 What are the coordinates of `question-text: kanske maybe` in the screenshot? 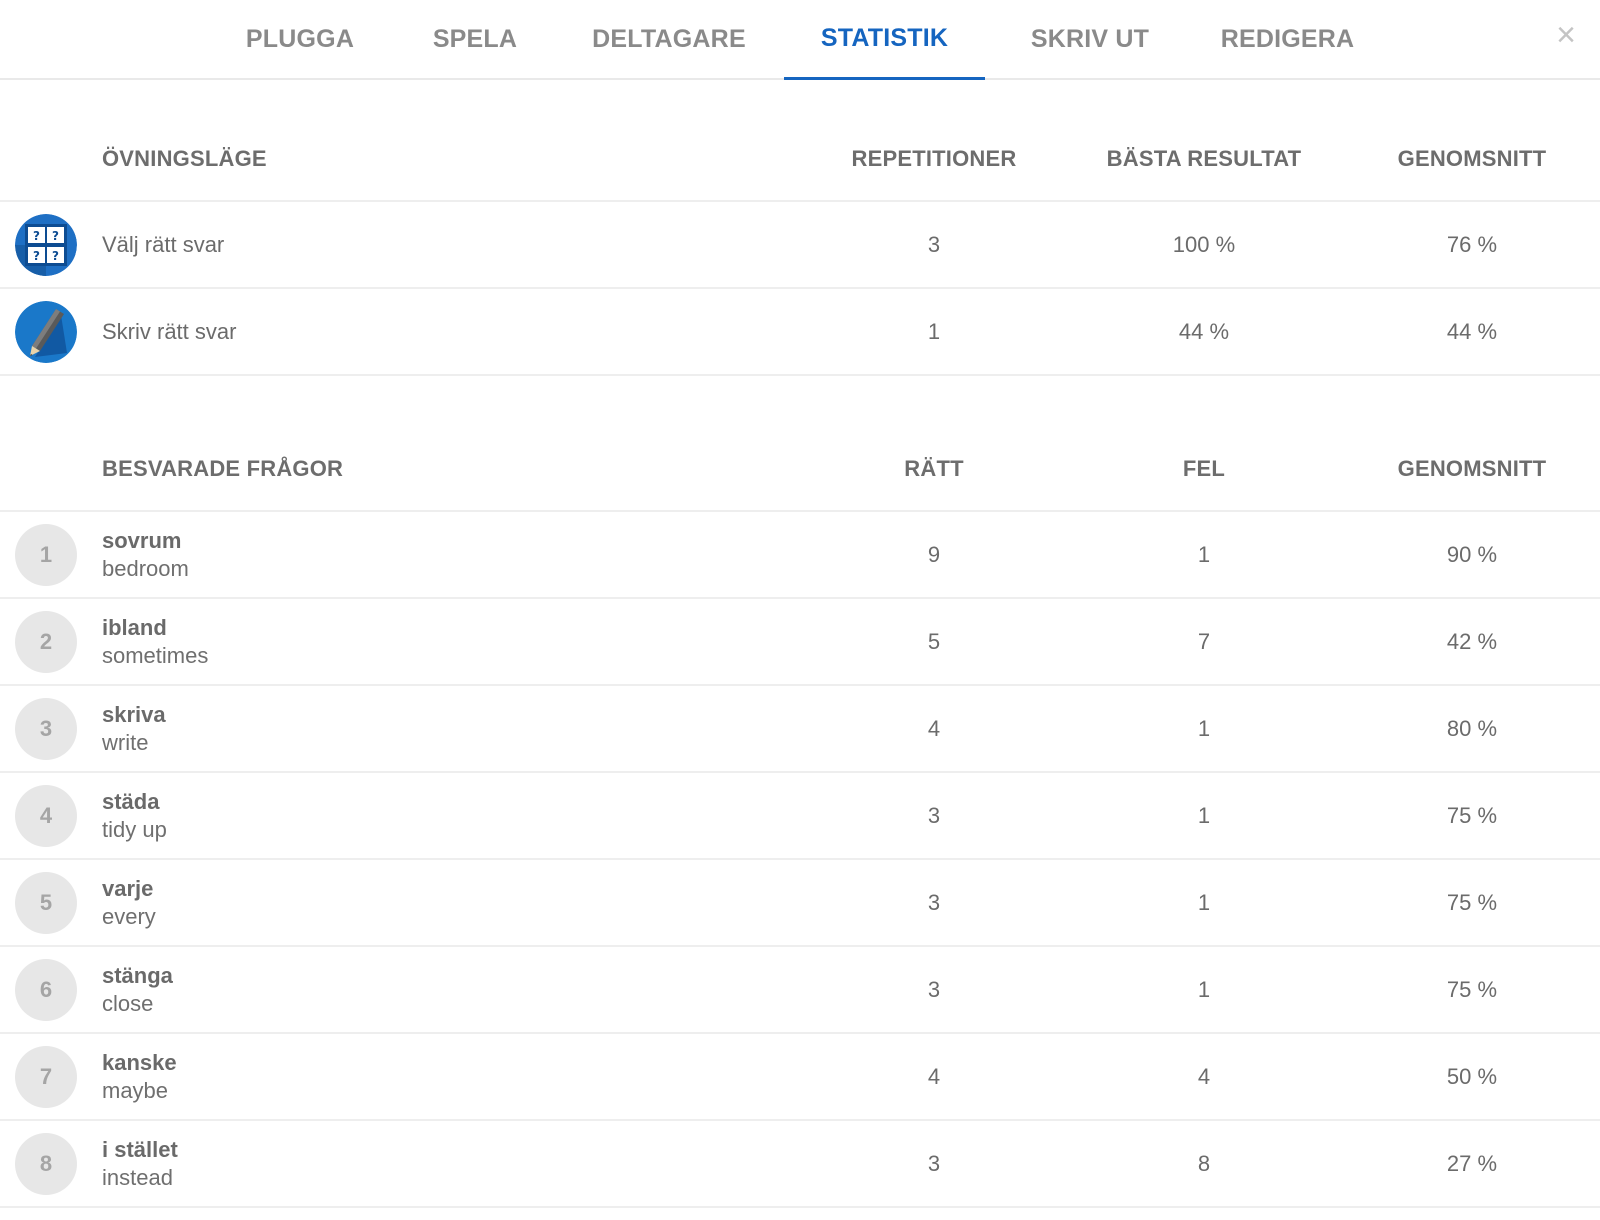 It's located at (139, 1076).